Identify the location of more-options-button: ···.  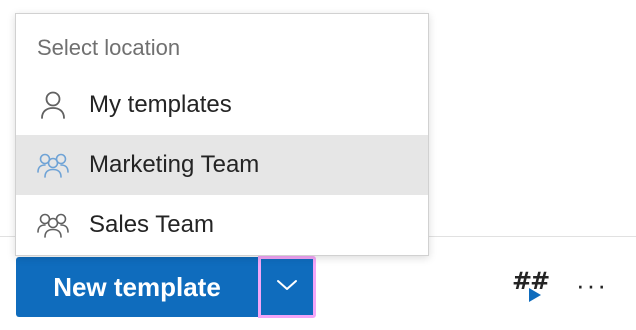
(592, 285).